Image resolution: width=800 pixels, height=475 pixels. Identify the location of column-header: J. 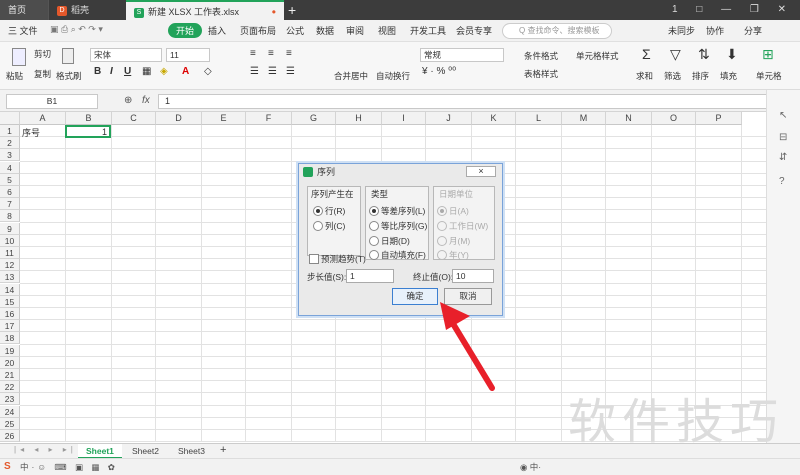
(449, 118).